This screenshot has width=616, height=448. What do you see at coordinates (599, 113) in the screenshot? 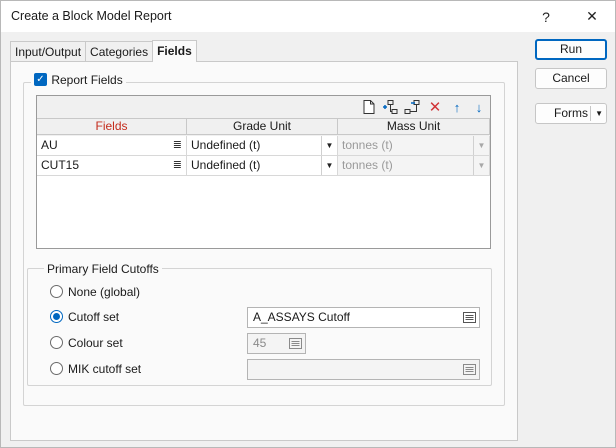
I see `forms-dropdown-icon: ▼` at bounding box center [599, 113].